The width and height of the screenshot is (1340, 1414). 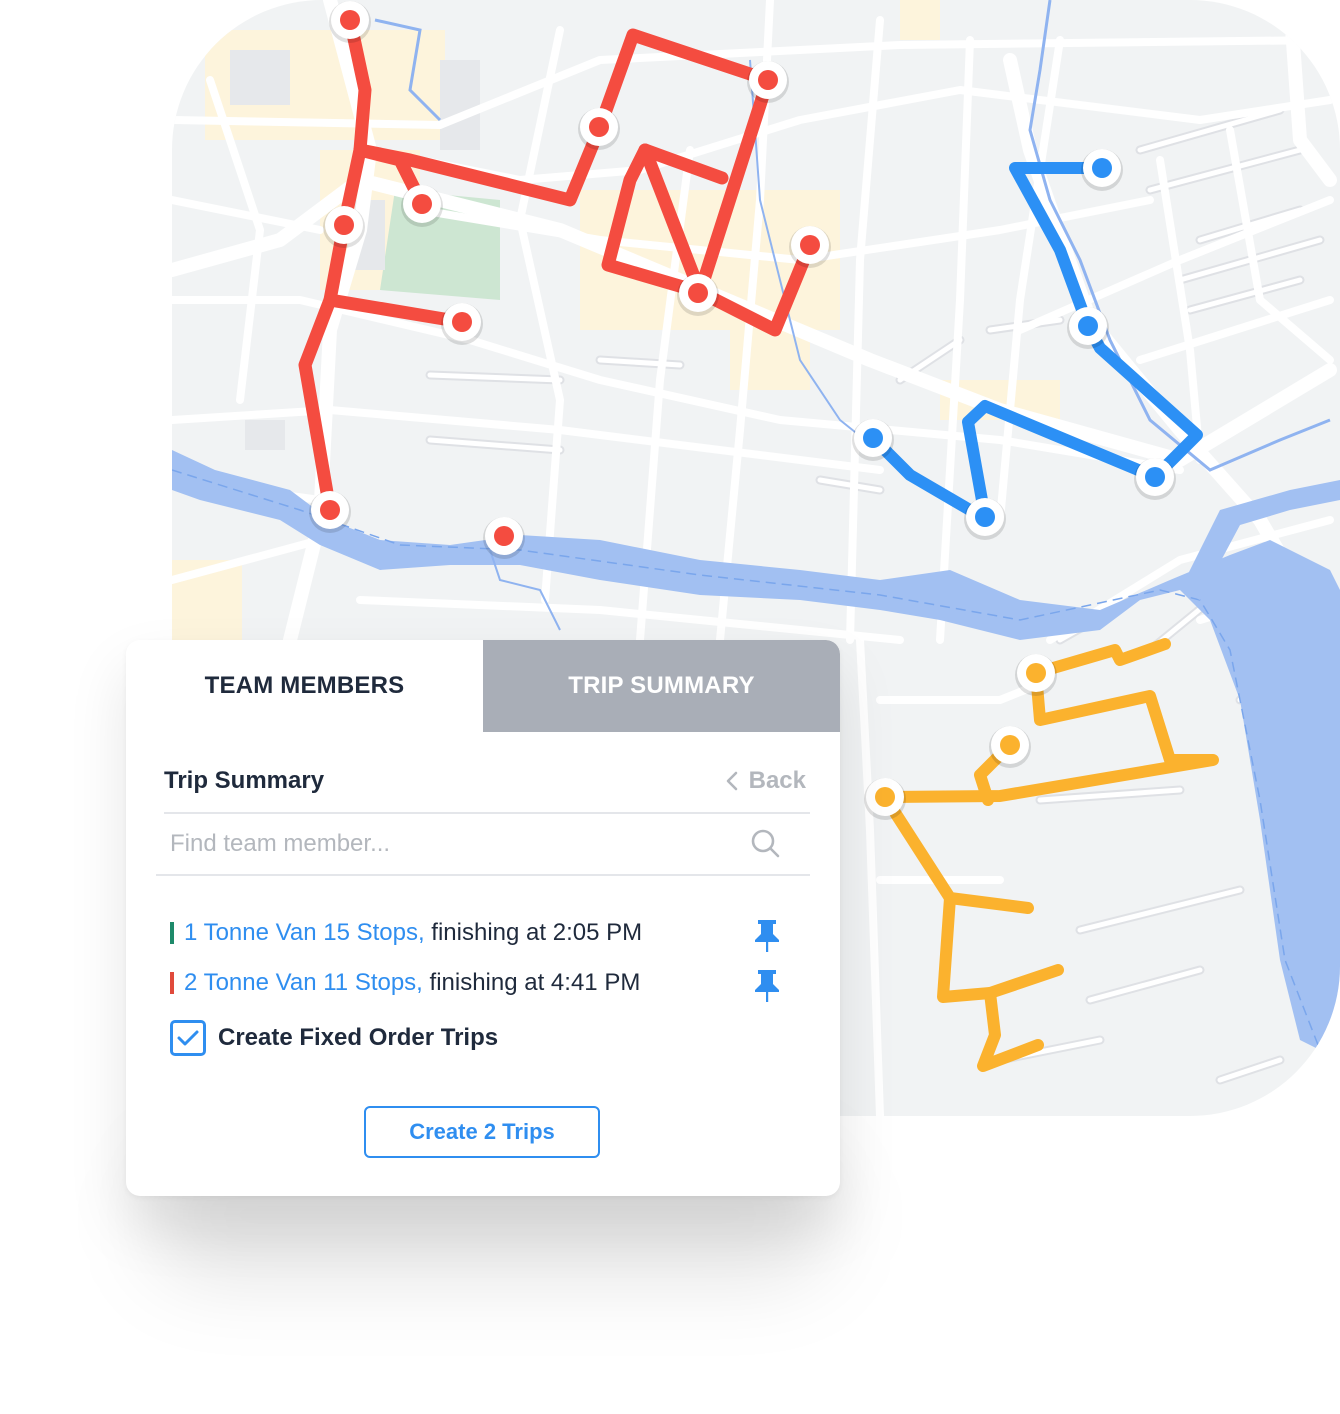 I want to click on fixed-order-checkbox, so click(x=188, y=1038).